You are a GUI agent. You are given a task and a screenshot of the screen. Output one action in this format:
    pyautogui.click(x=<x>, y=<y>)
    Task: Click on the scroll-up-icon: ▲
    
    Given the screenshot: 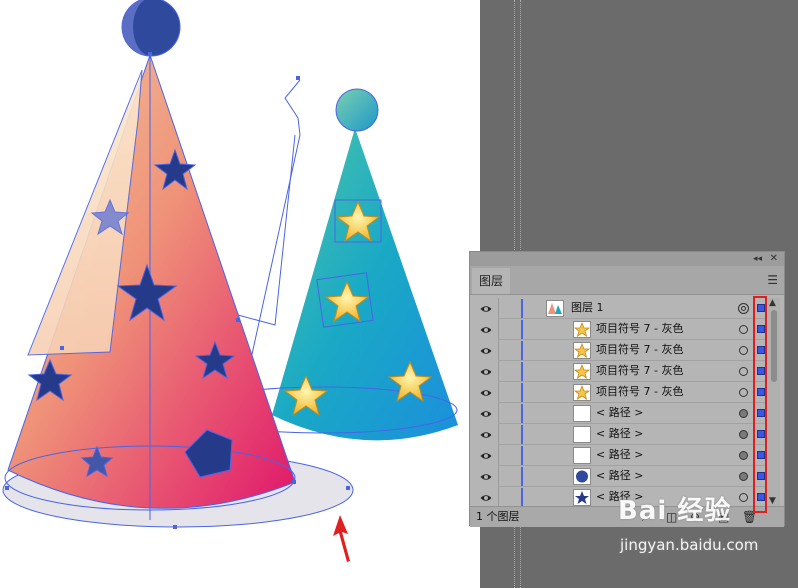 What is the action you would take?
    pyautogui.click(x=772, y=303)
    